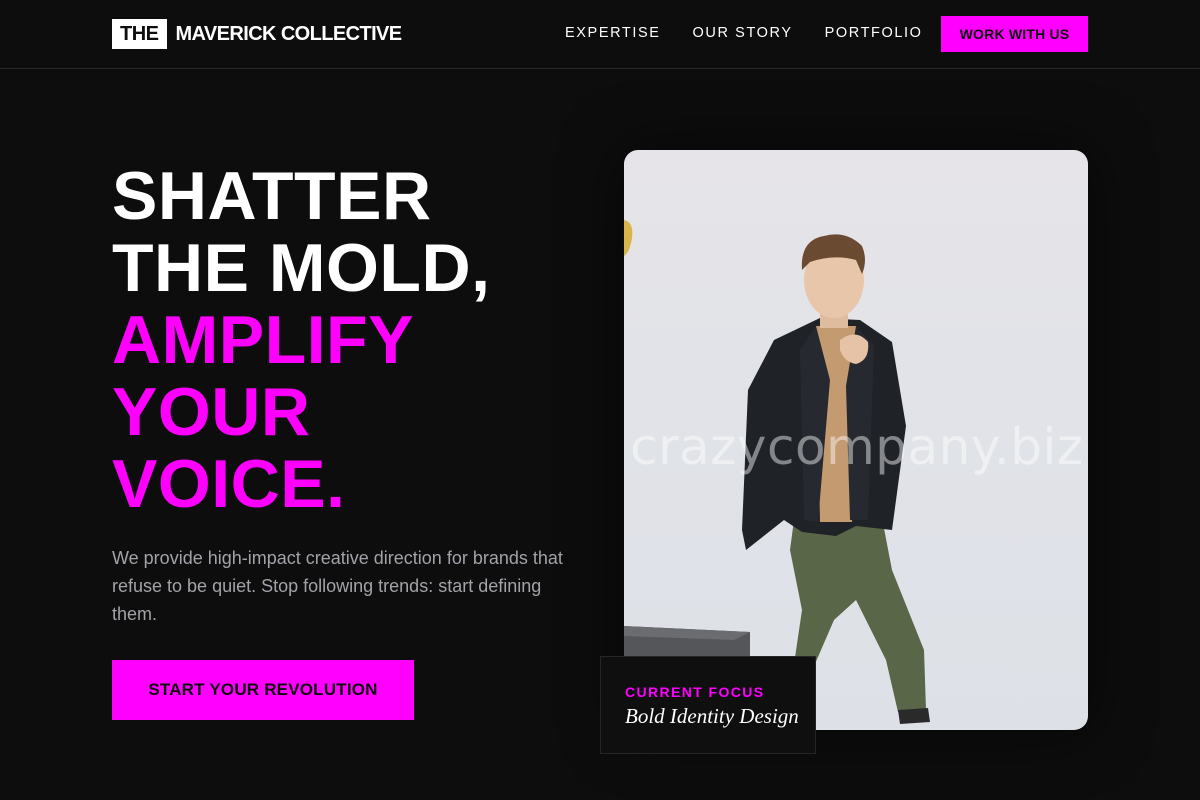  Describe the element at coordinates (1014, 34) in the screenshot. I see `work-with-us-button: WORK WITH US` at that location.